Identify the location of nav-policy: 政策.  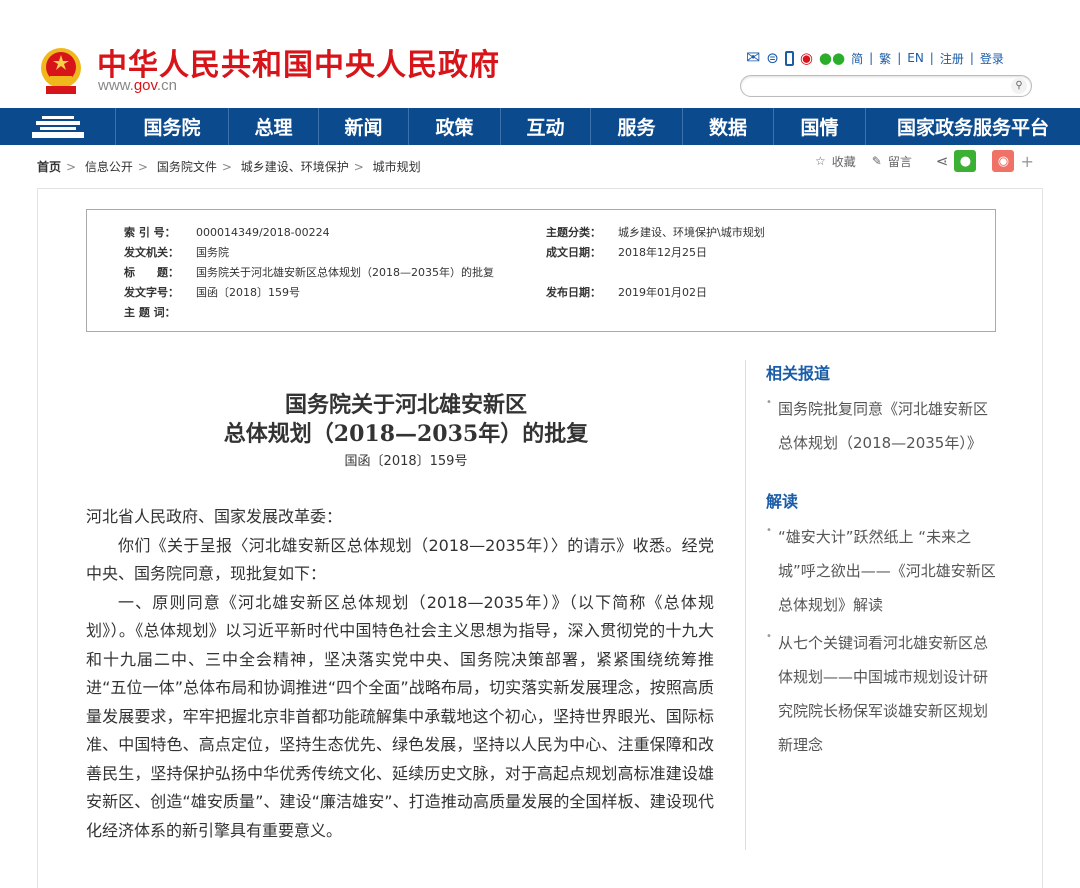
(454, 126).